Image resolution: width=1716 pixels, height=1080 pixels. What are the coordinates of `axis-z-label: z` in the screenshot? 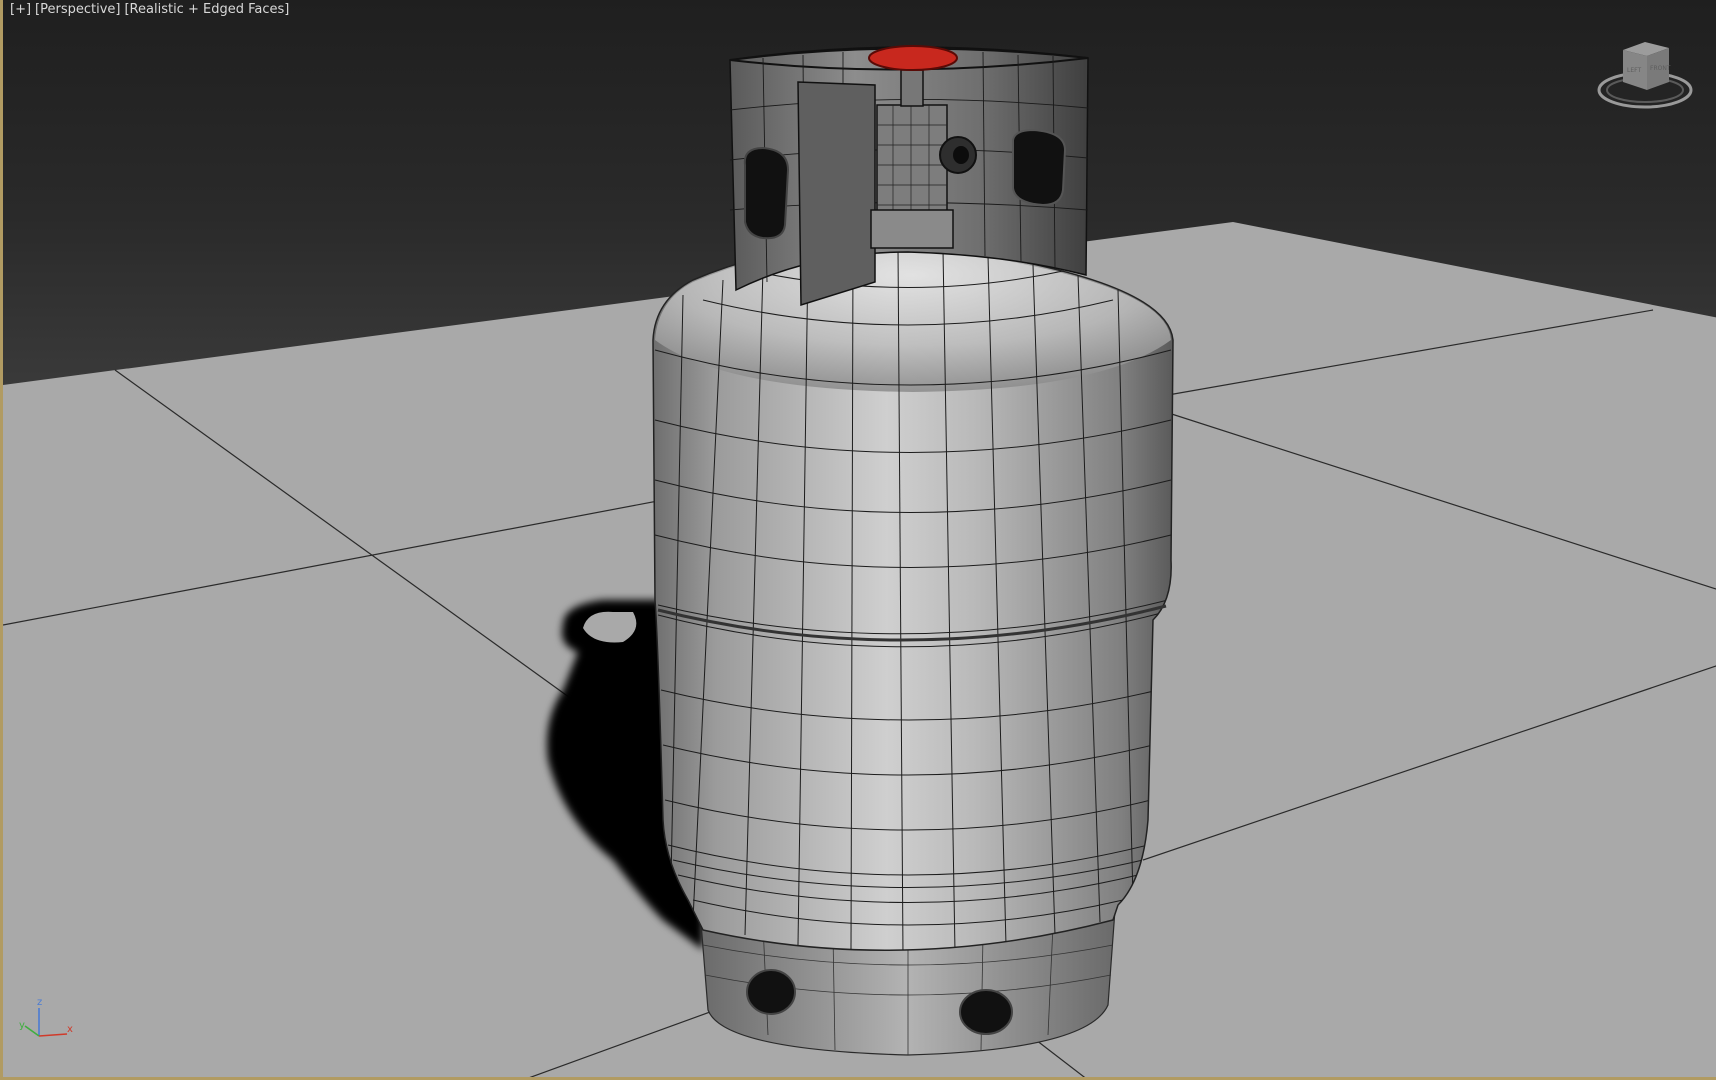 It's located at (39, 1002).